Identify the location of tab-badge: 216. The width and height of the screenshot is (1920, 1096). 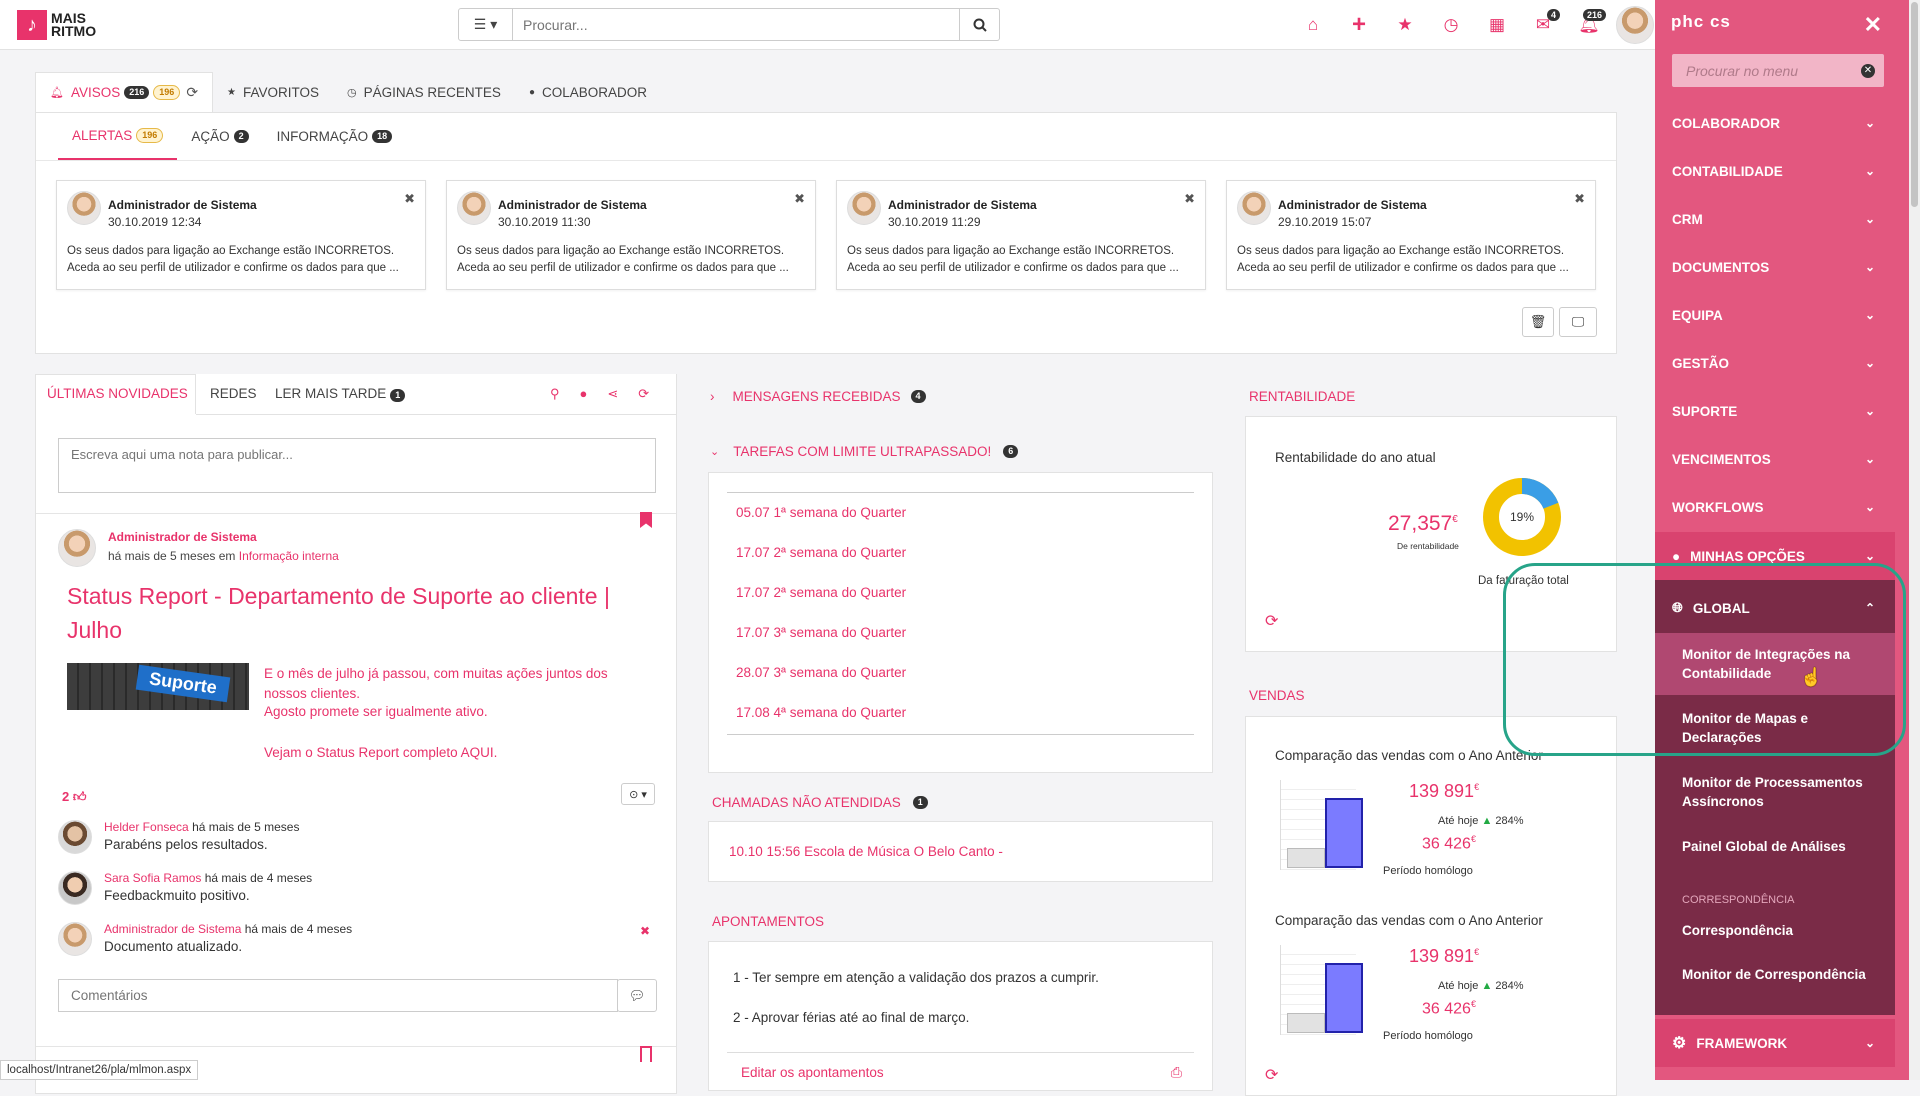
(137, 92).